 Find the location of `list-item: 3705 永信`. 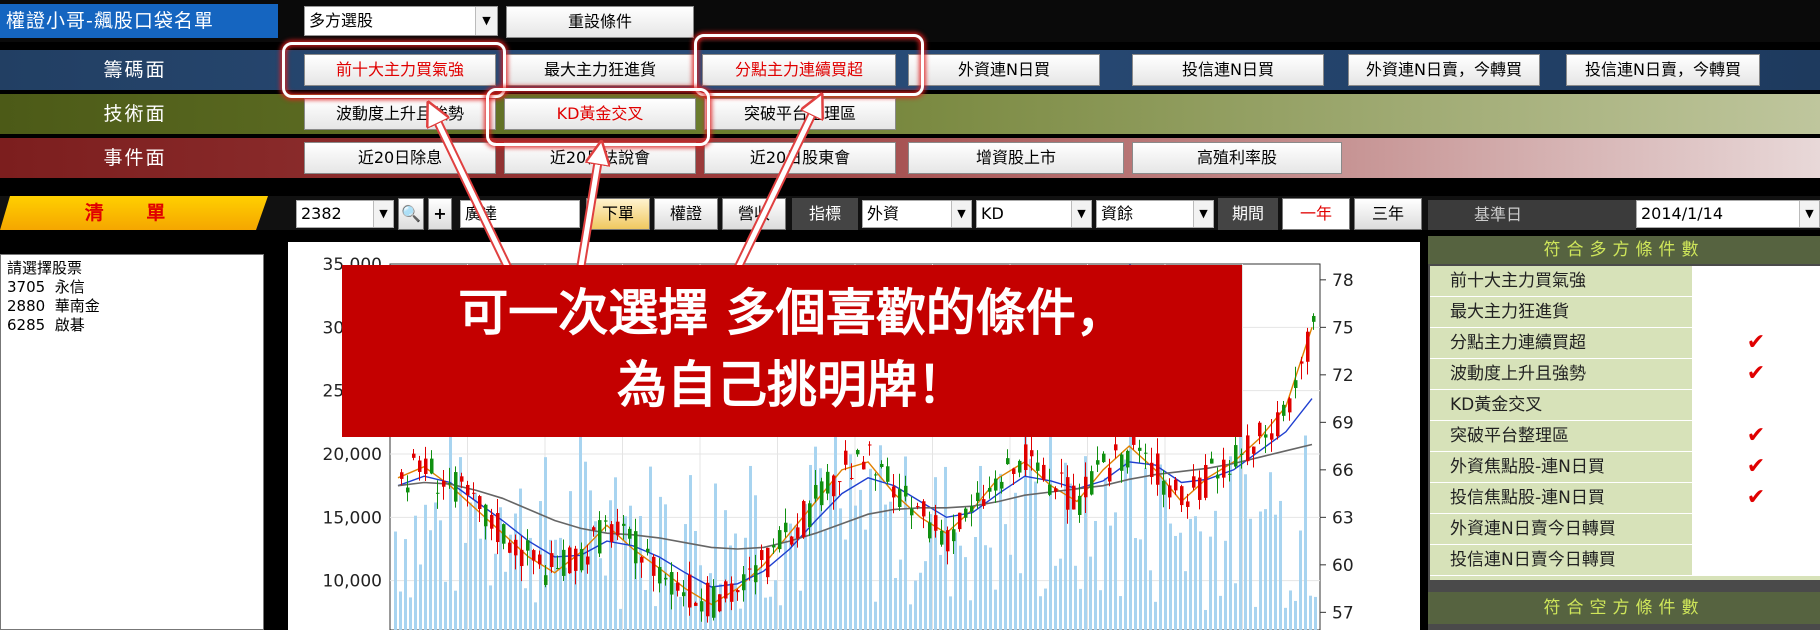

list-item: 3705 永信 is located at coordinates (132, 287).